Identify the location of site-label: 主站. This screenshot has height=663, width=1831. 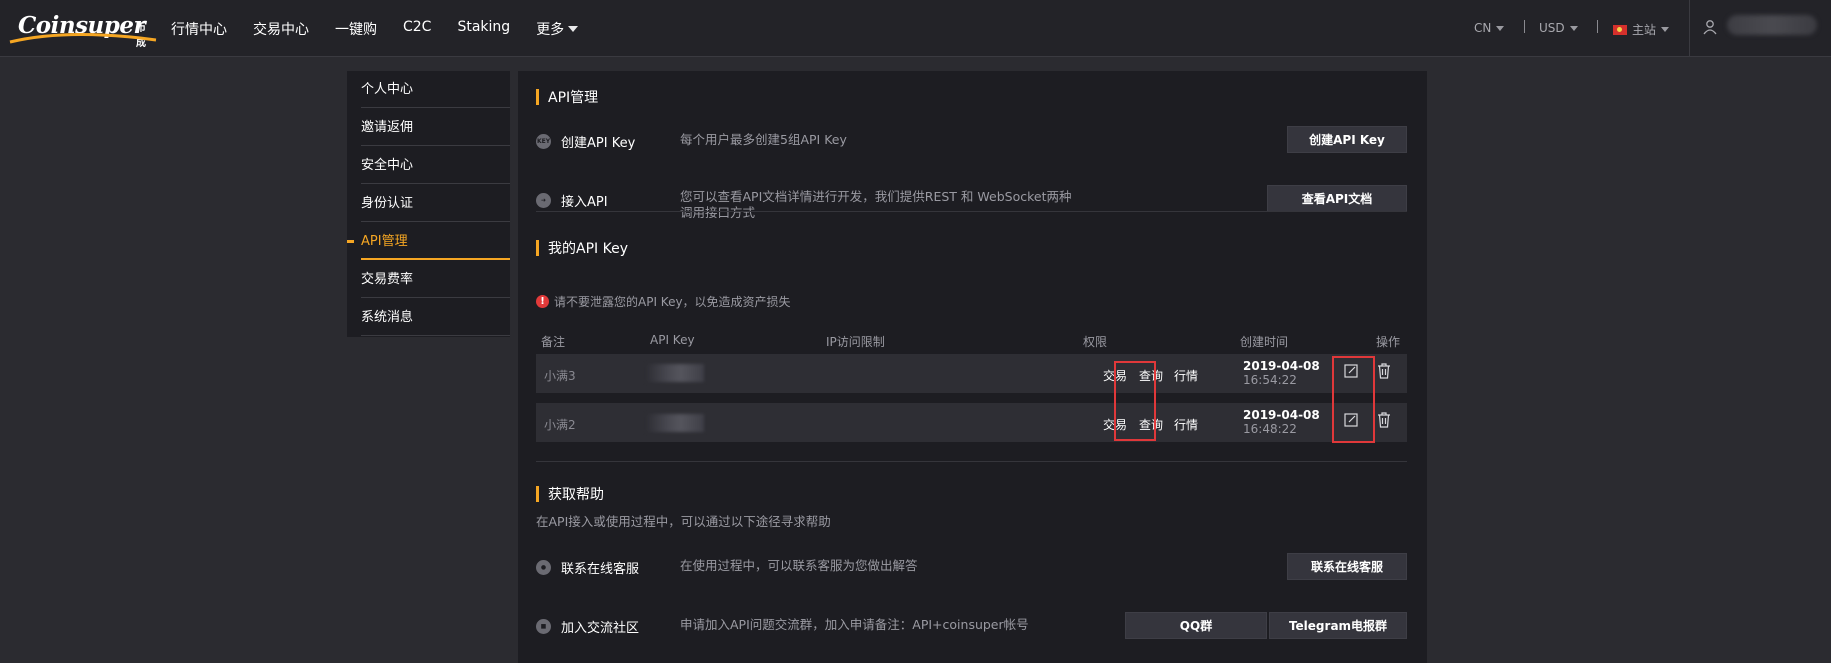
(1644, 30).